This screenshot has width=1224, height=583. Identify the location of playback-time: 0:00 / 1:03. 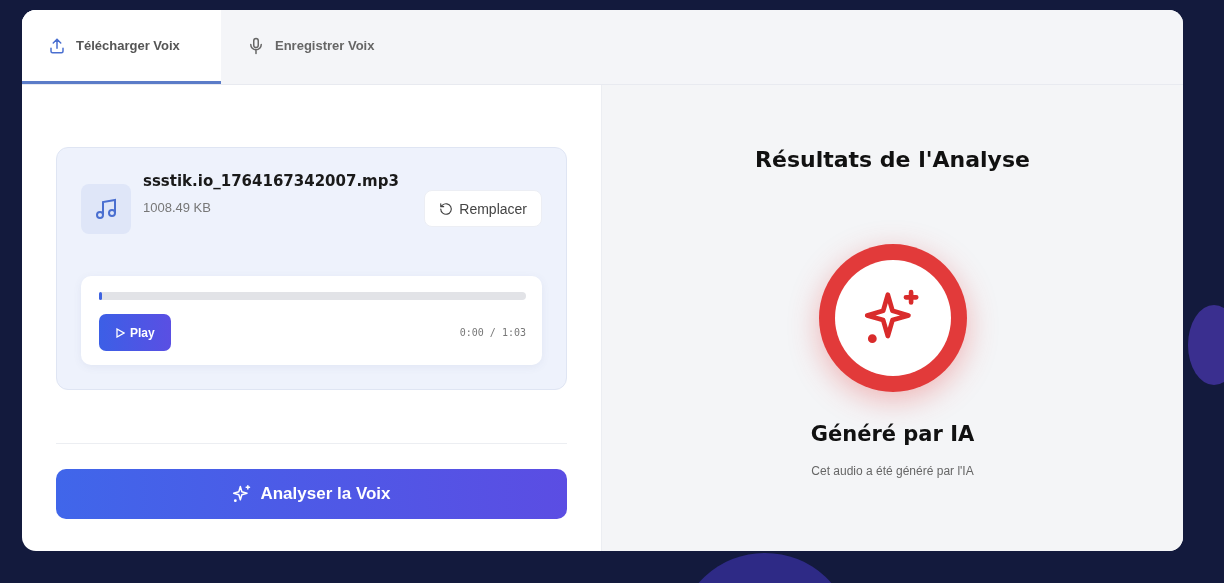
(492, 332).